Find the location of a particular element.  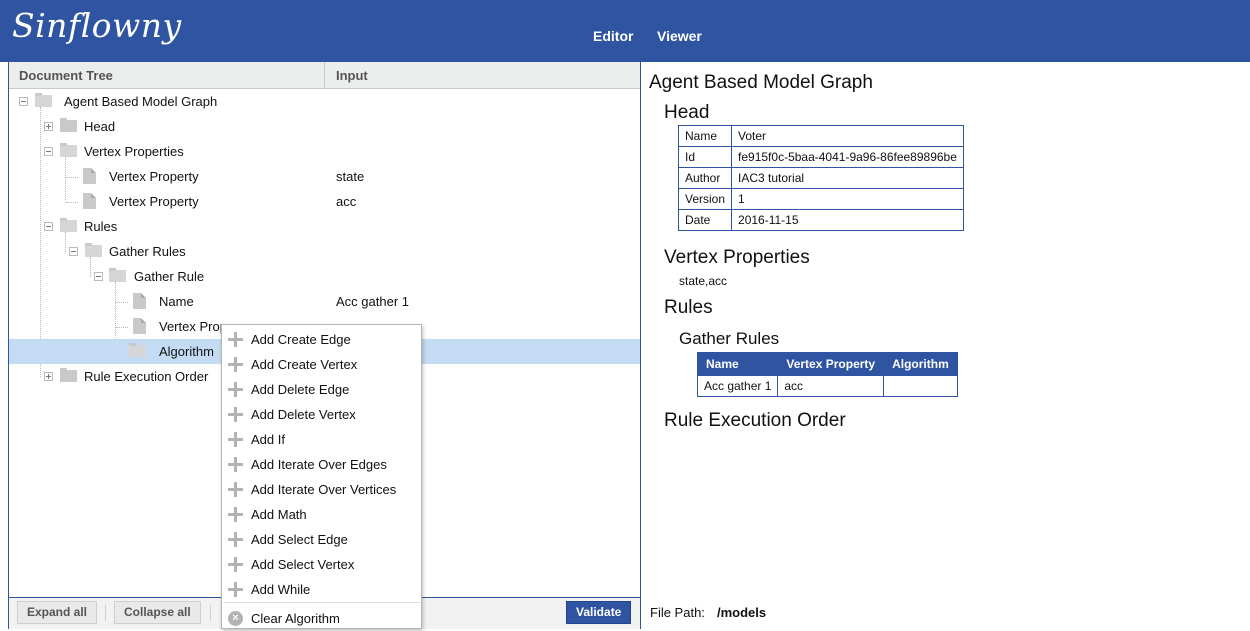

tree-node-label: Algorithm is located at coordinates (186, 351).